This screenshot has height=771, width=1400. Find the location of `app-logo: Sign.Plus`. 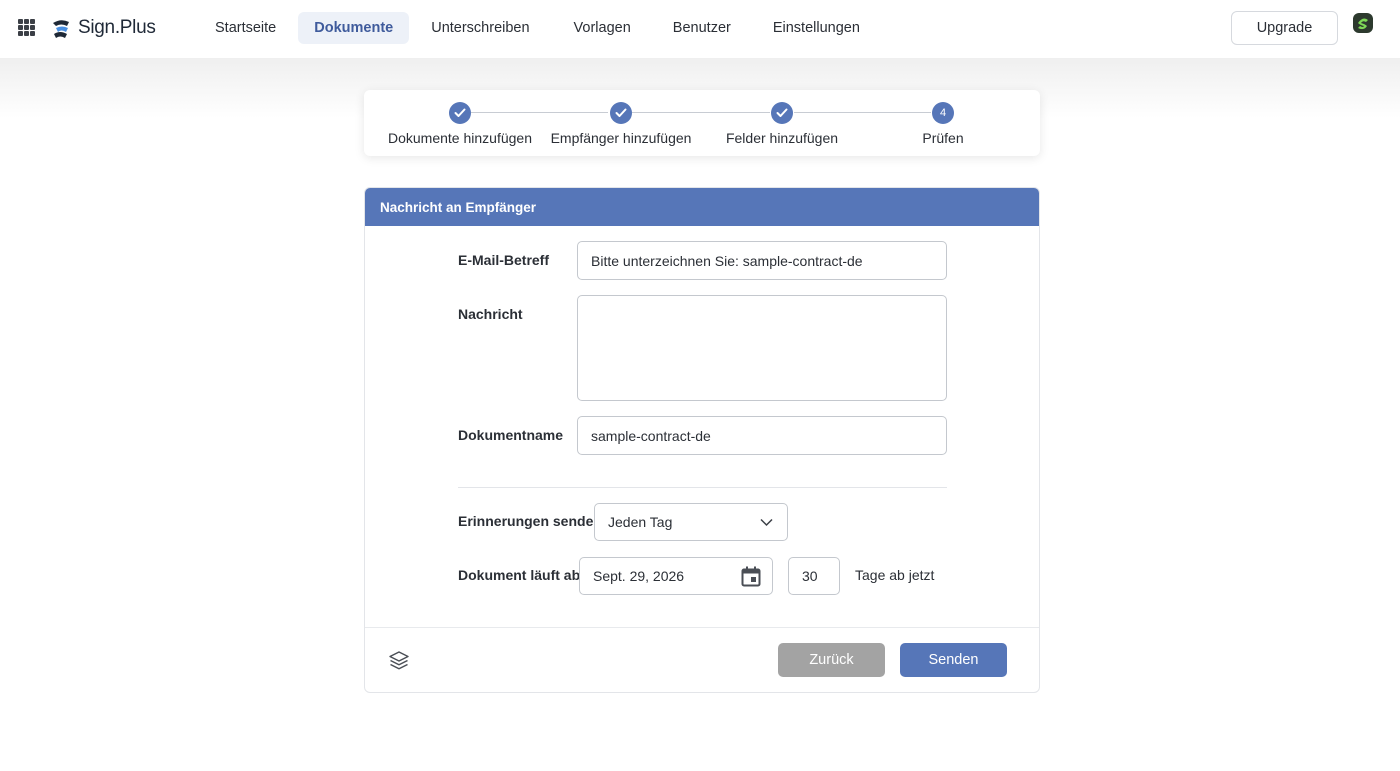

app-logo: Sign.Plus is located at coordinates (103, 28).